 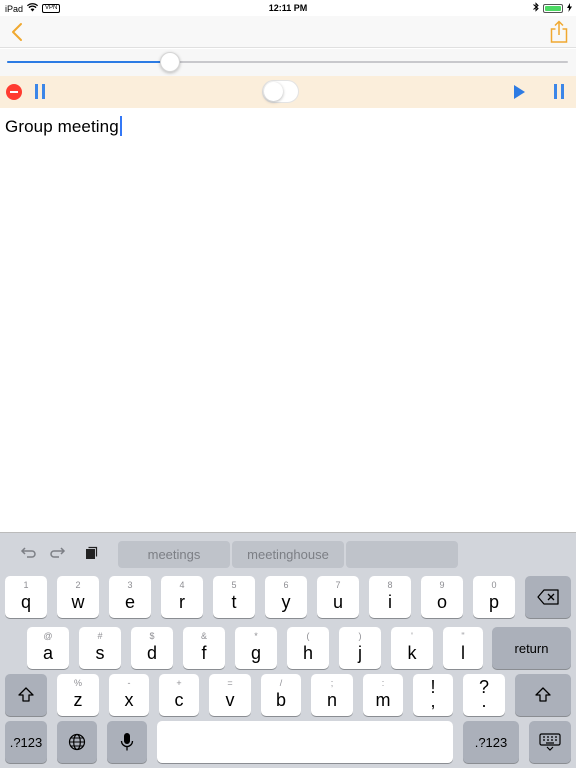 What do you see at coordinates (256, 636) in the screenshot?
I see `key-alt: *` at bounding box center [256, 636].